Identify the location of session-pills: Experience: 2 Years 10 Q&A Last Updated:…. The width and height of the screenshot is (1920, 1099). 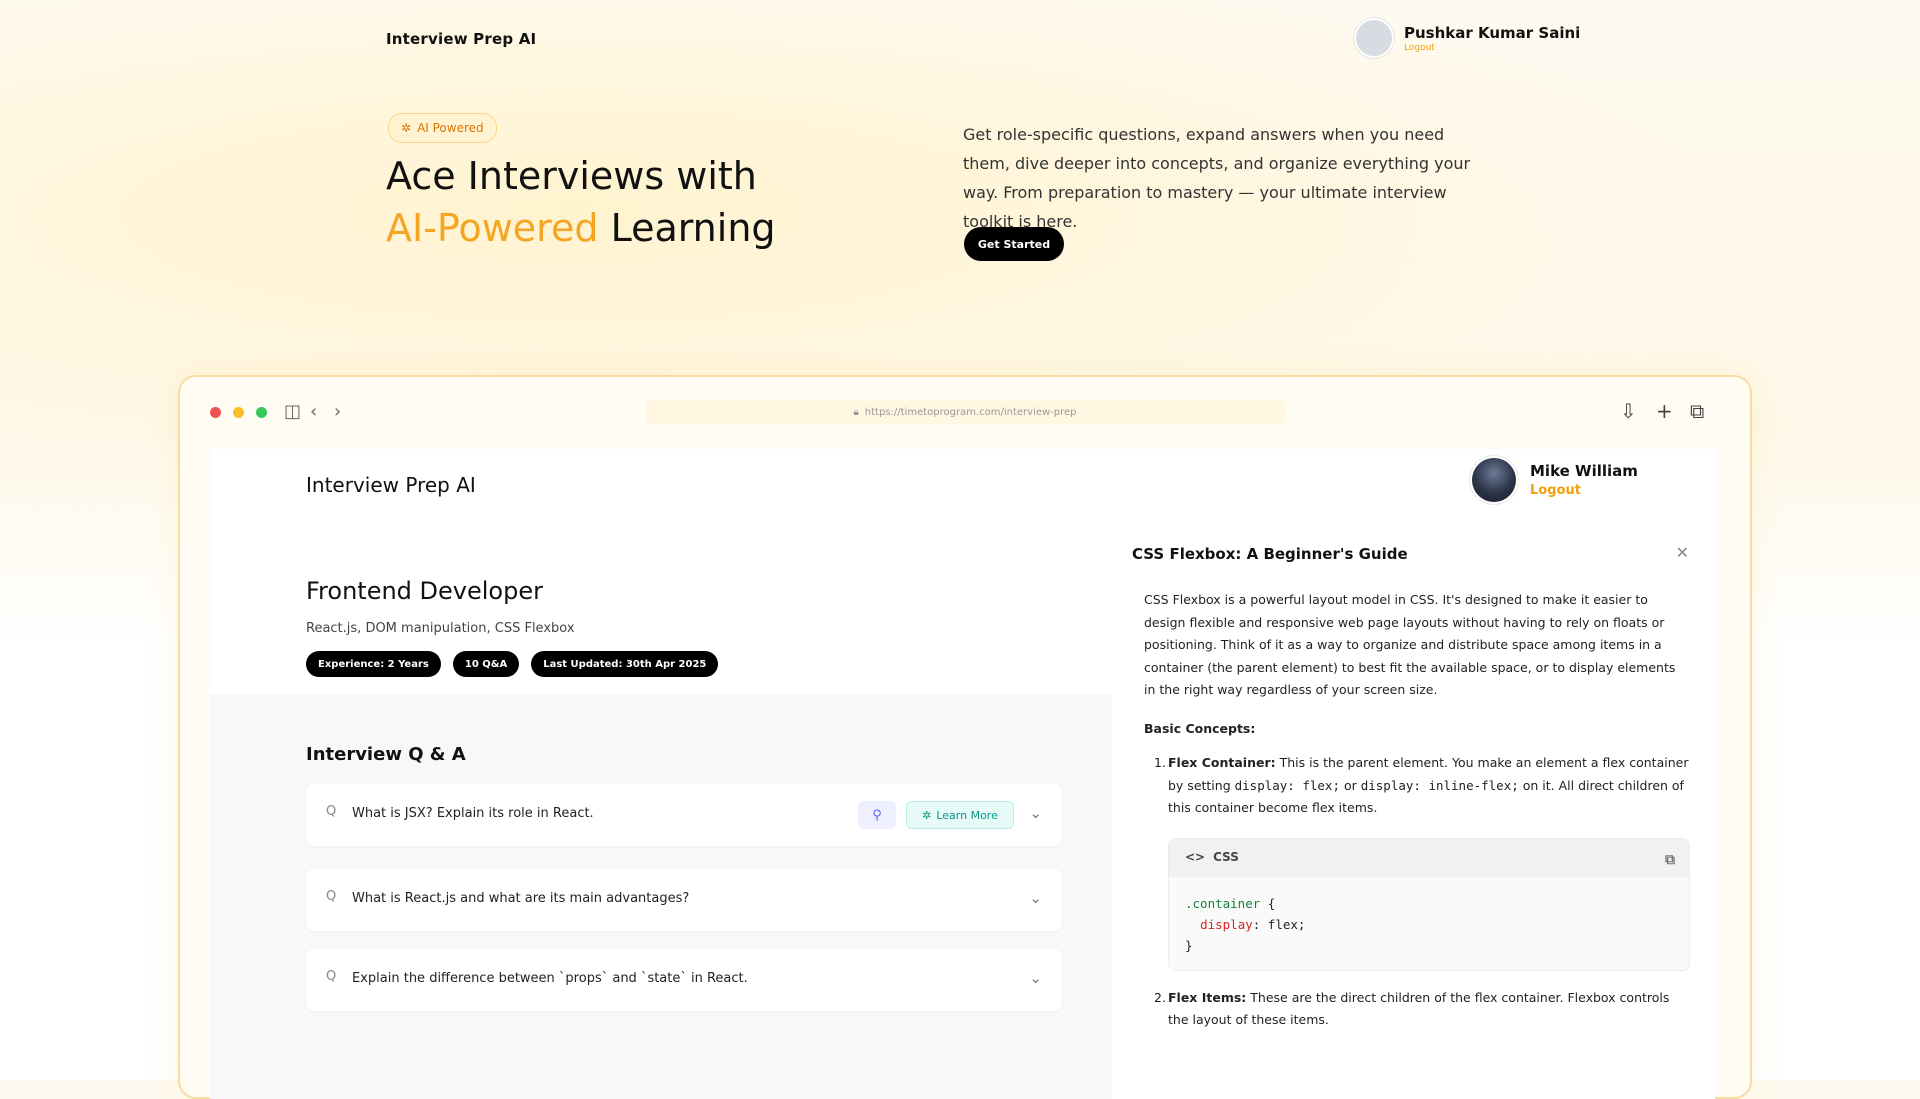
(512, 664).